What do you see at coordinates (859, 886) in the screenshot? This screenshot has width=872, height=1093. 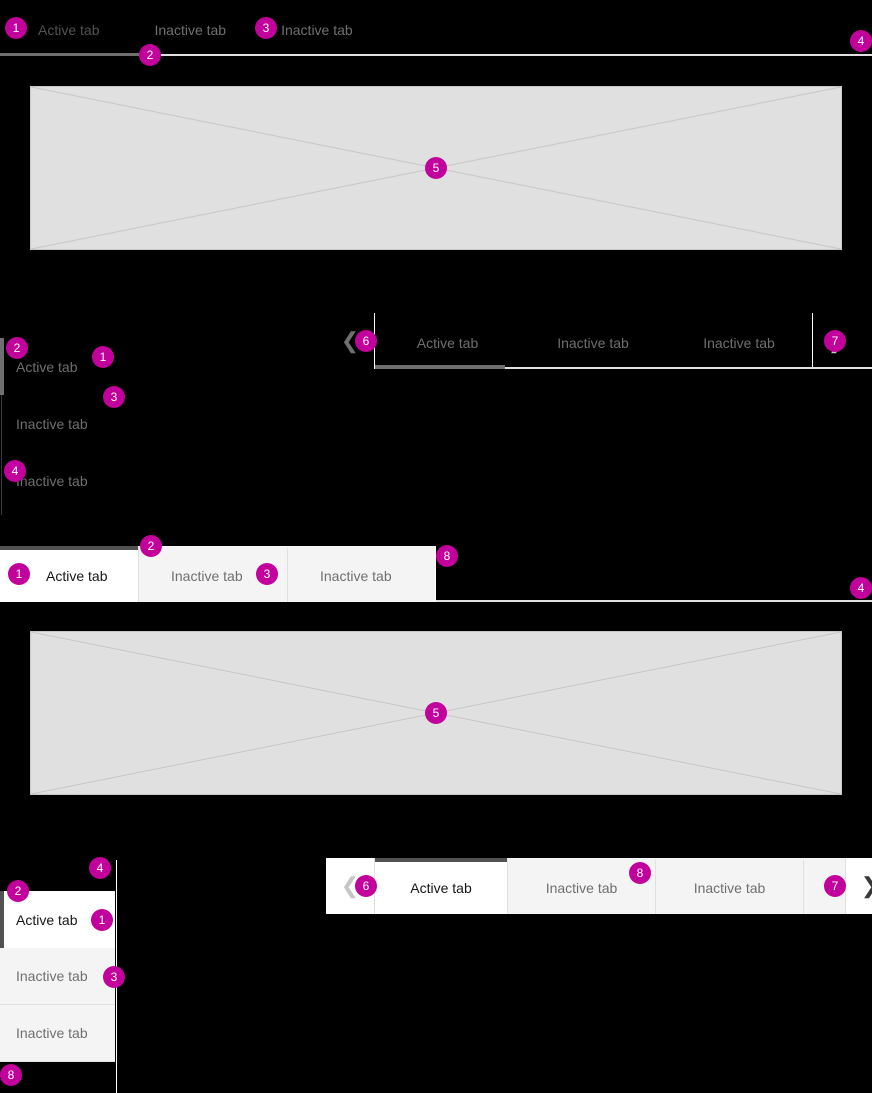 I see `scroll-next-button: ❯` at bounding box center [859, 886].